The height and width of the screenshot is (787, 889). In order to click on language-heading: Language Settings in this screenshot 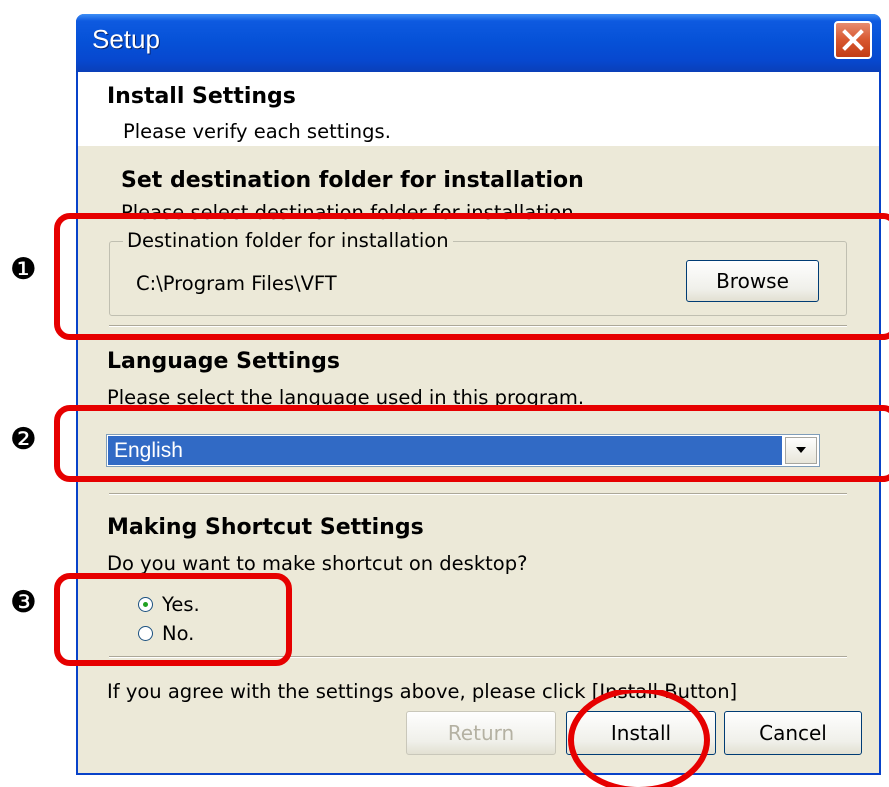, I will do `click(223, 361)`.